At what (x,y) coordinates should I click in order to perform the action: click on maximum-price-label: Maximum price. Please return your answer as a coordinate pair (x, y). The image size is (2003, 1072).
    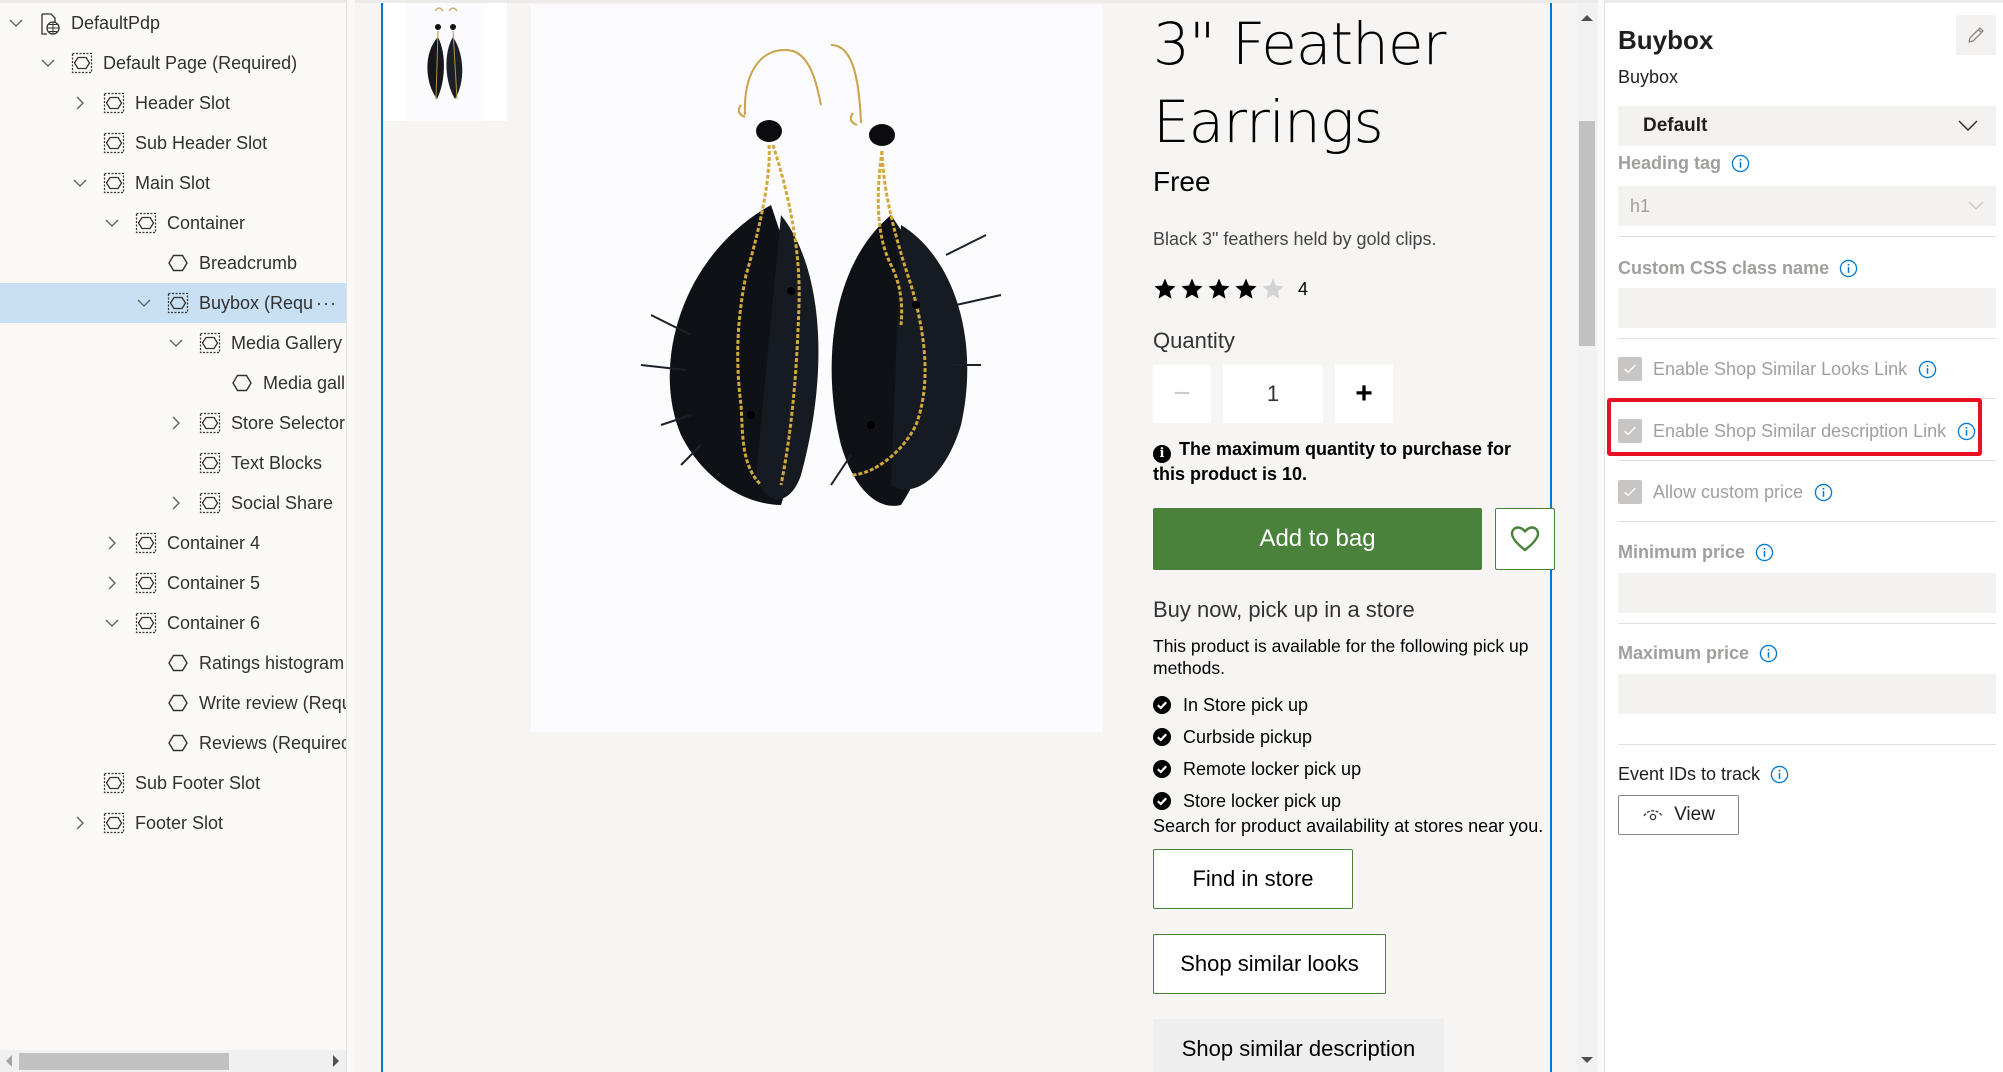
    Looking at the image, I should click on (1698, 653).